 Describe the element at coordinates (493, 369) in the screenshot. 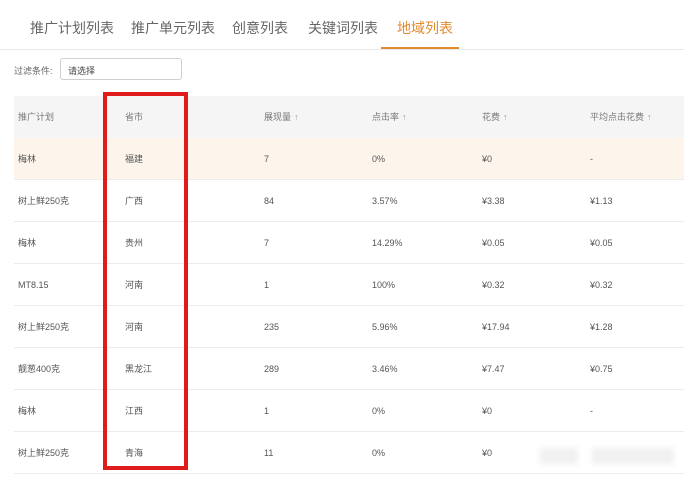

I see `cell-cost: ¥7.47` at that location.